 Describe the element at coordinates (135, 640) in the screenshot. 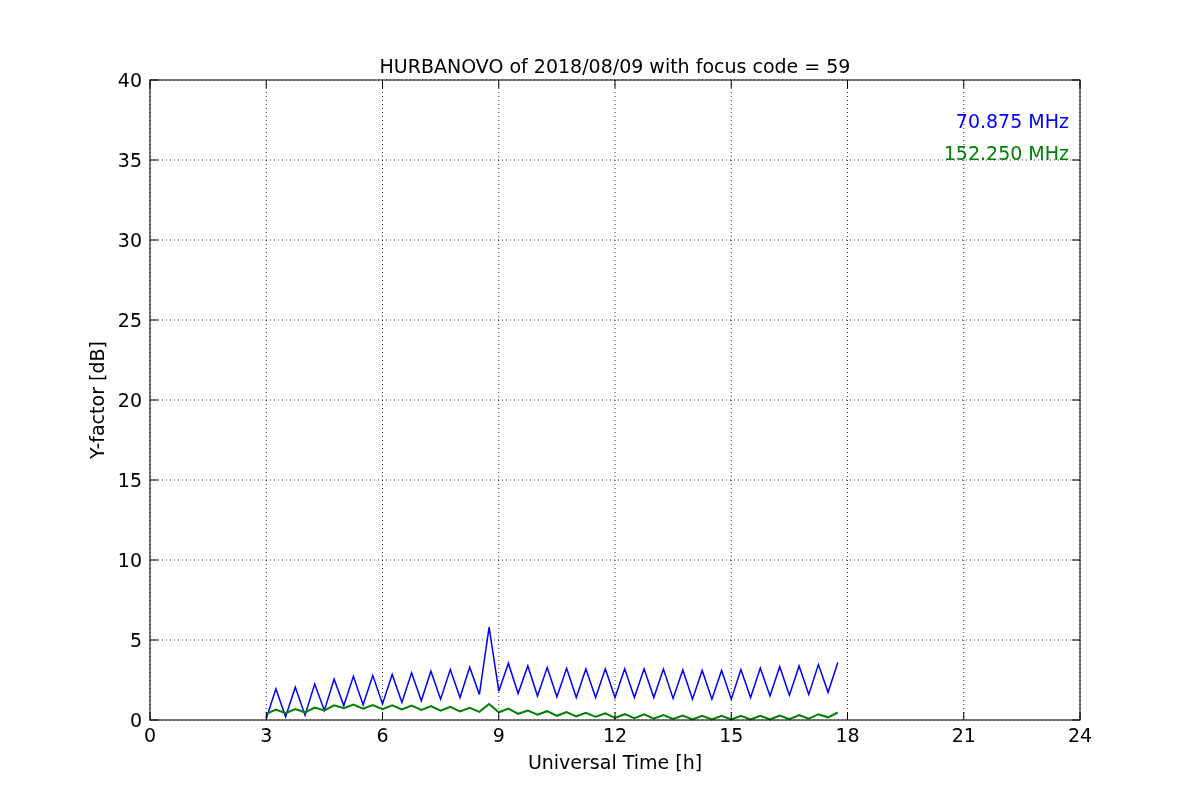

I see `y-tick-label: 5` at that location.